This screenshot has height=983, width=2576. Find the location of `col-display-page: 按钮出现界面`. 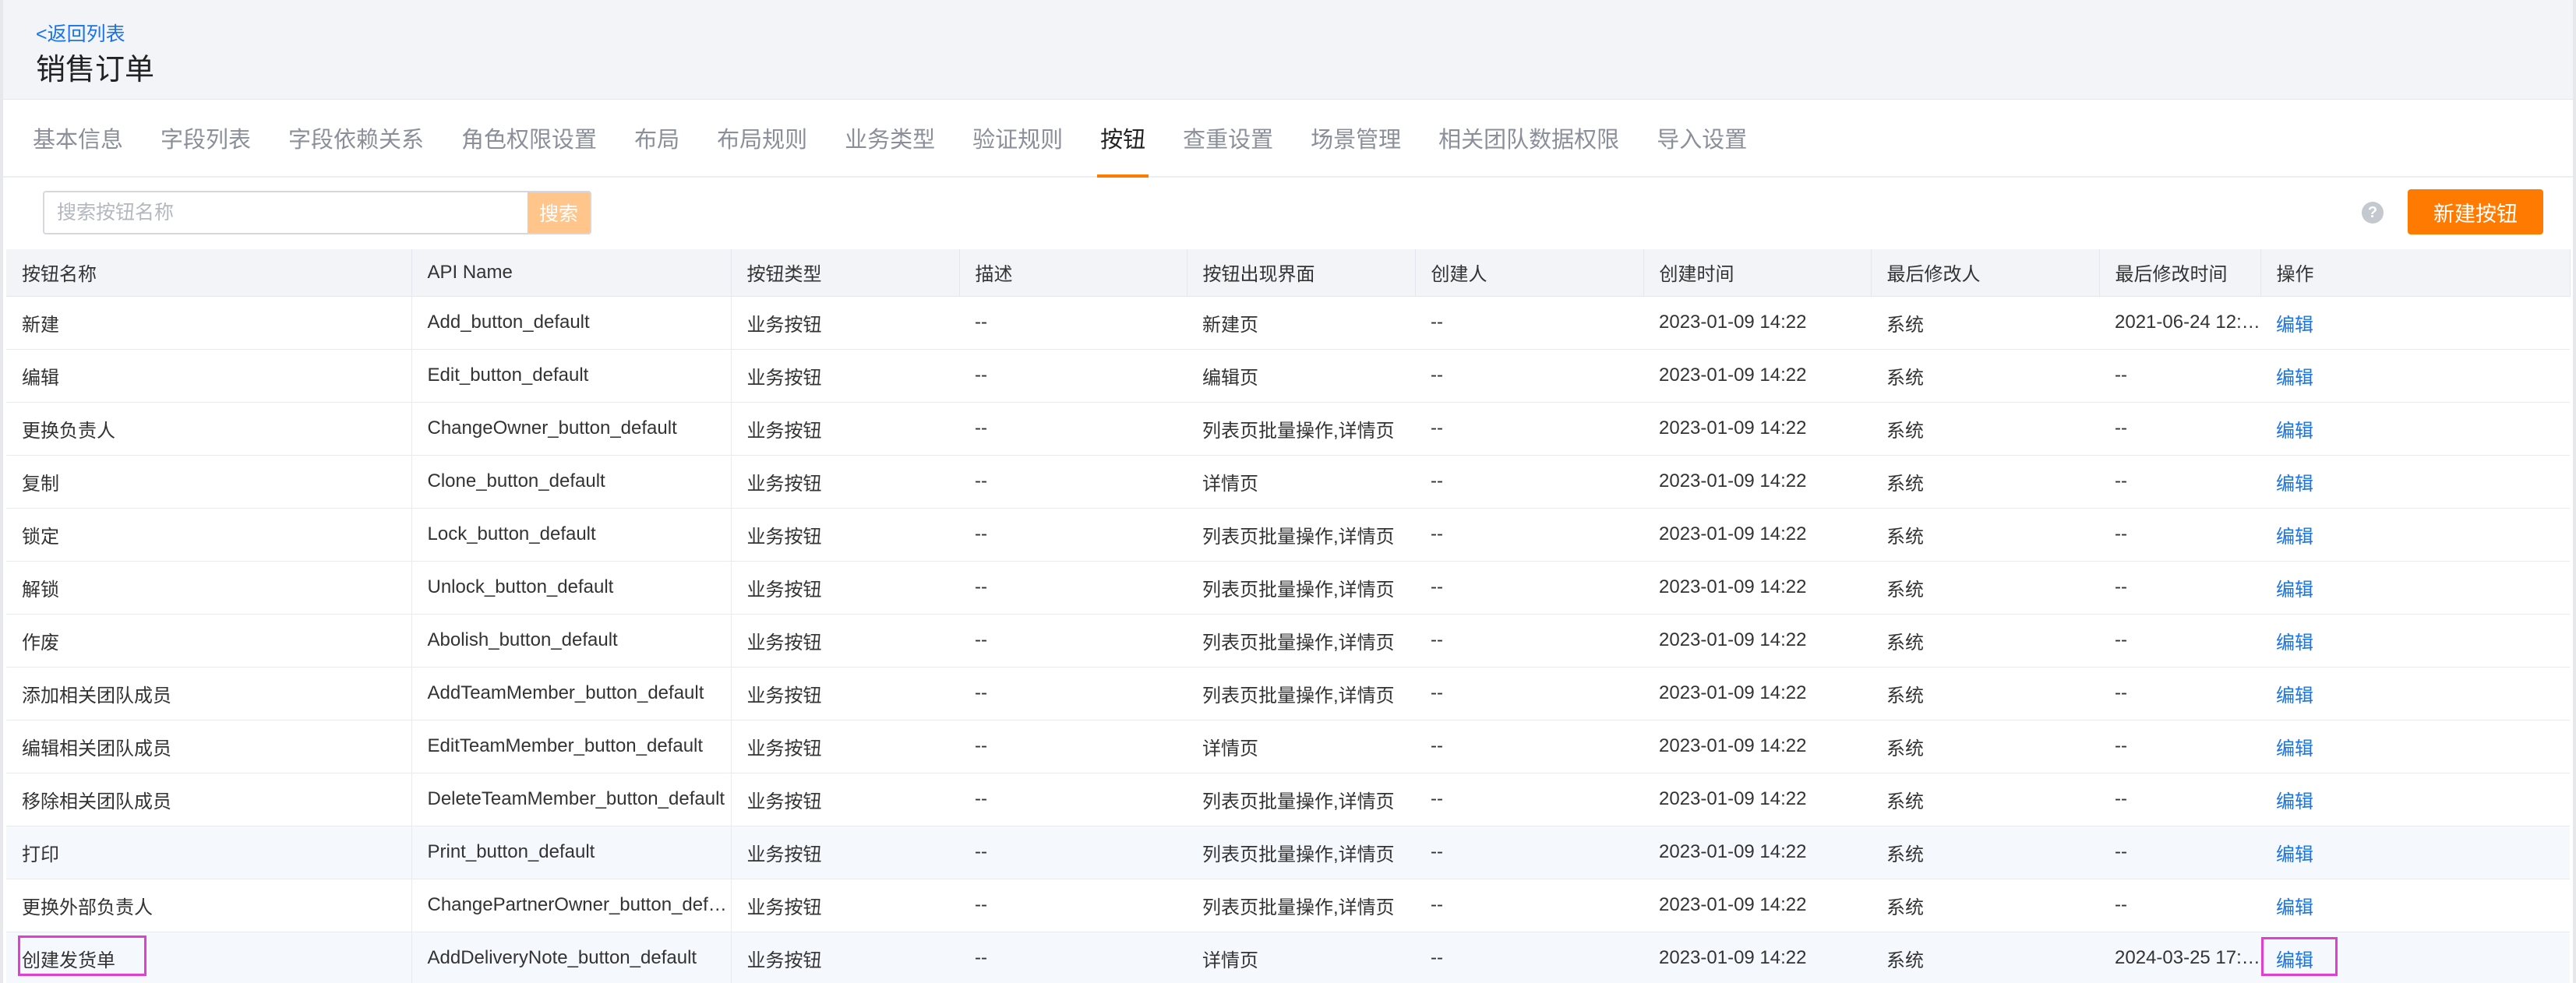

col-display-page: 按钮出现界面 is located at coordinates (1301, 273).